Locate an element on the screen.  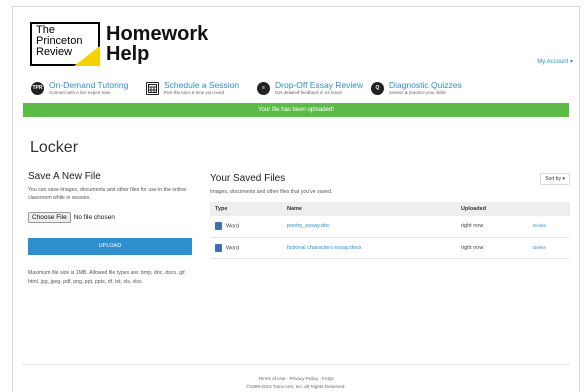
essay-icon: ≡ is located at coordinates (263, 88).